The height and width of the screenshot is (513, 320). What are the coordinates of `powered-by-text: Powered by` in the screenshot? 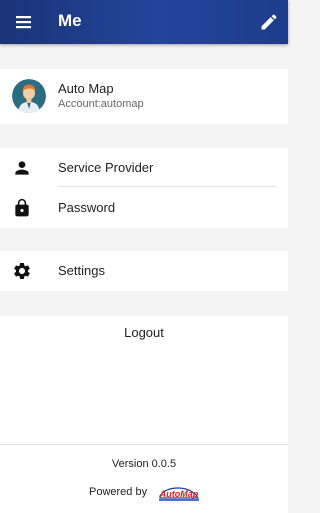 It's located at (118, 492).